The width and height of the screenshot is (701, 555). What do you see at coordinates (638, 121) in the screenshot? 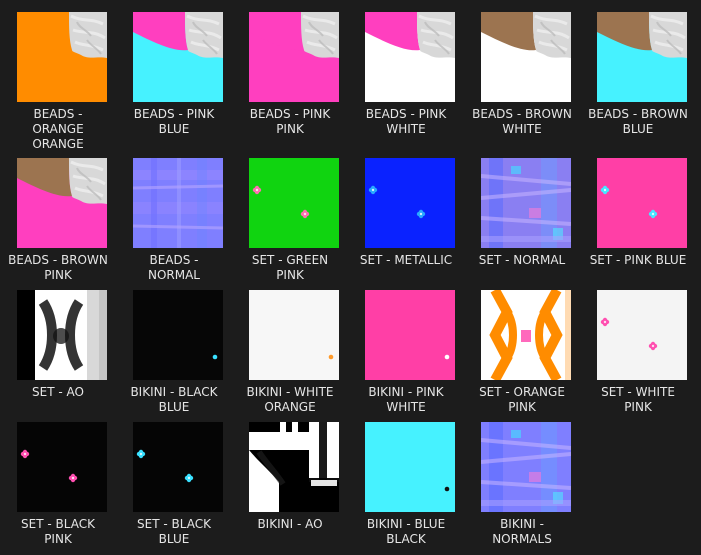
I see `texture-label: BEADS - BROWN BLUE` at bounding box center [638, 121].